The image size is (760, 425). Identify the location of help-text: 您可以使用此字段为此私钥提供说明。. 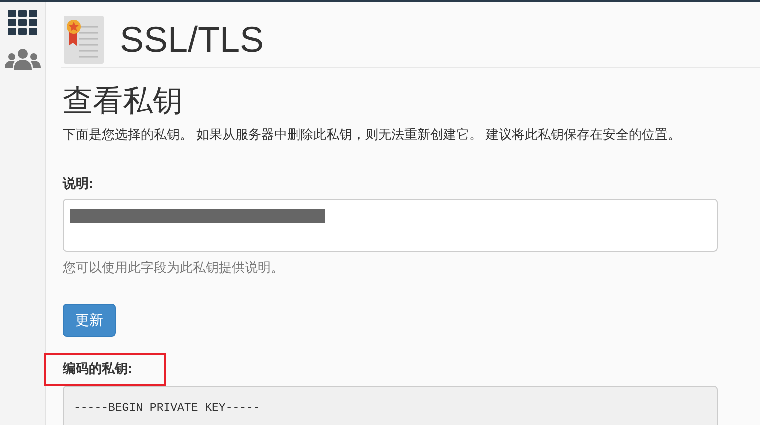
(174, 268).